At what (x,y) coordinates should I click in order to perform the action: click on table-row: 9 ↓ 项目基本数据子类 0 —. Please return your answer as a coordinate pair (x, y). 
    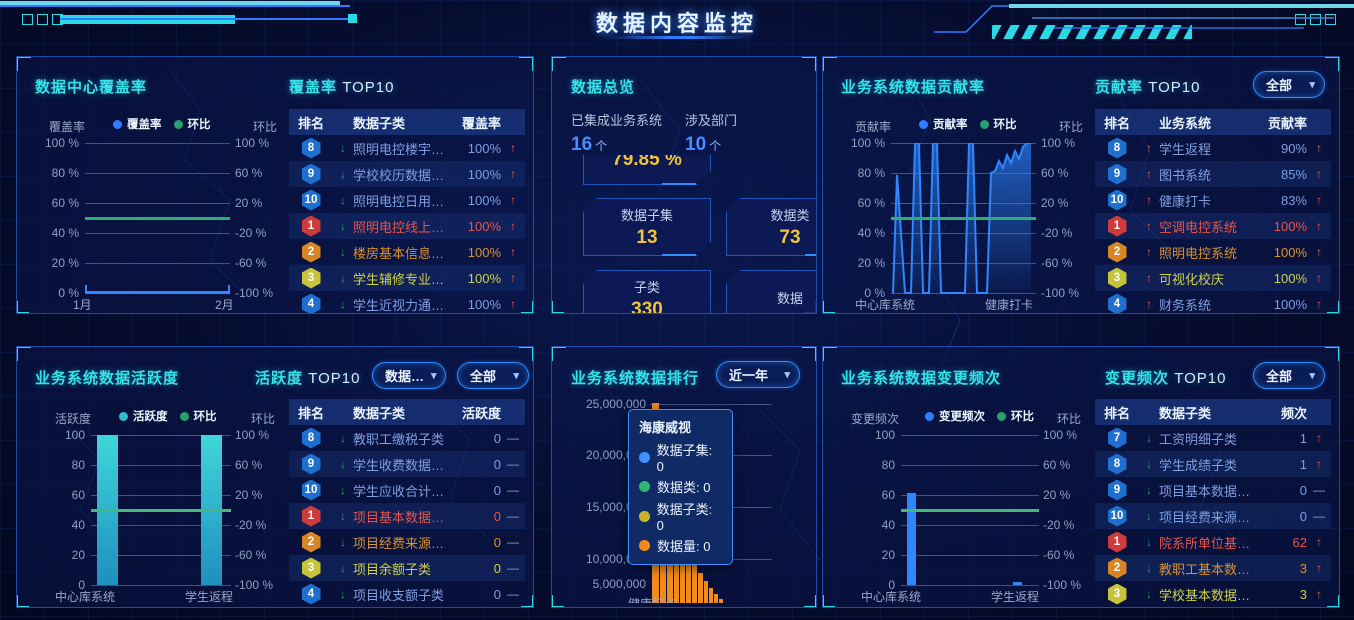
    Looking at the image, I should click on (1213, 490).